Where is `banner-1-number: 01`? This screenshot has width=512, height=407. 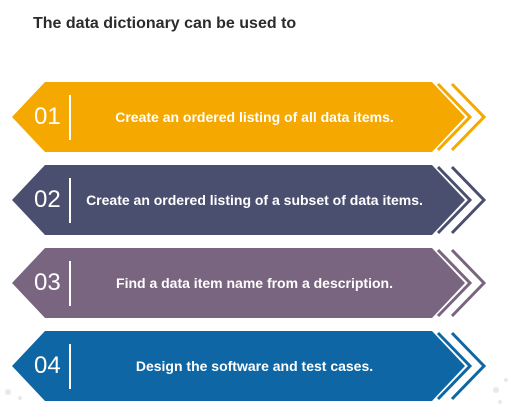
banner-1-number: 01 is located at coordinates (47, 116).